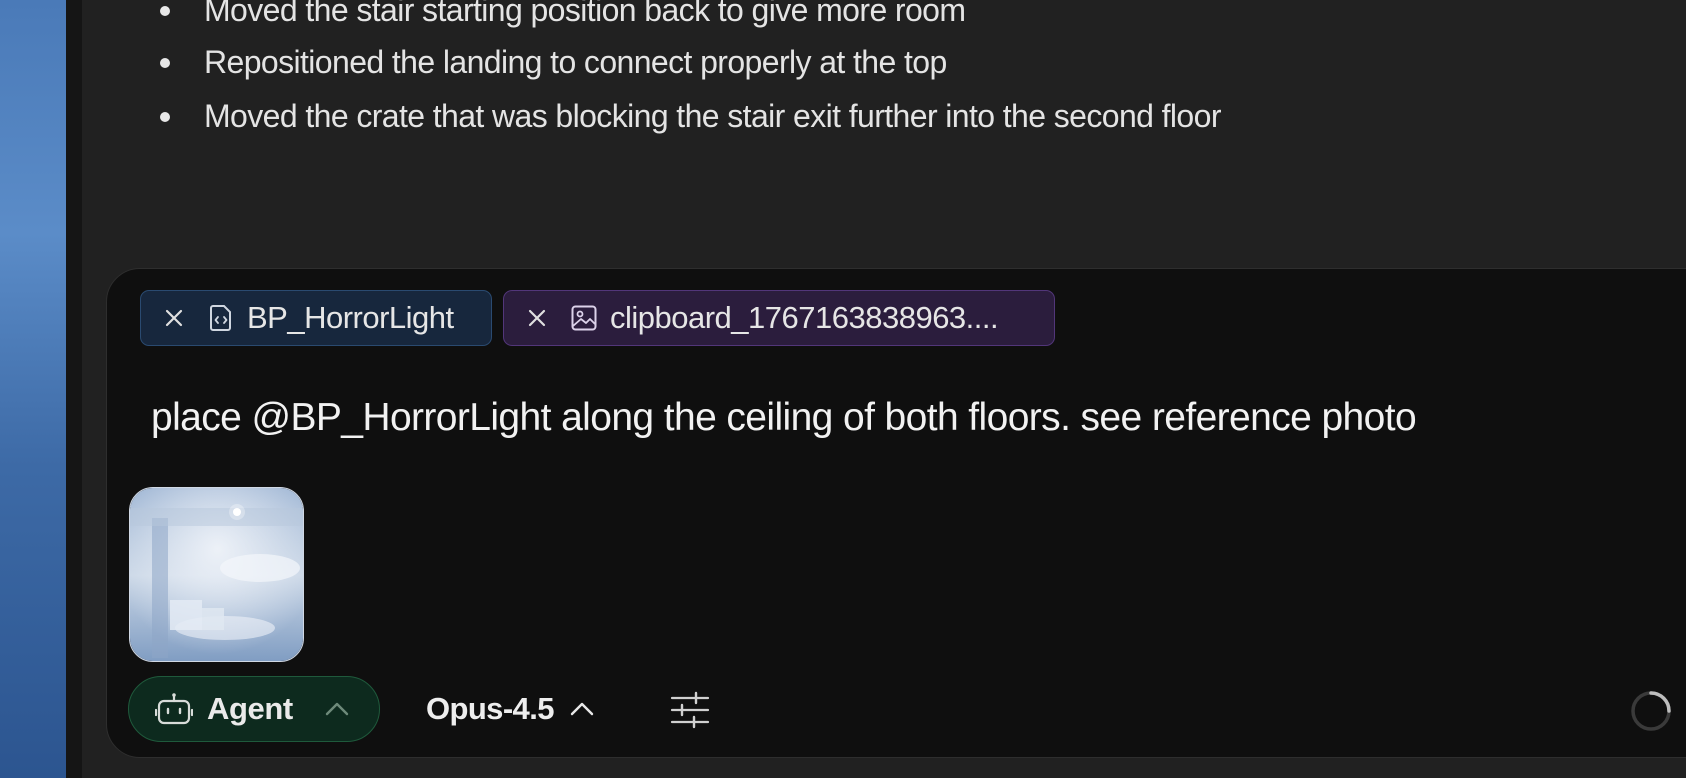 The width and height of the screenshot is (1686, 778). What do you see at coordinates (250, 708) in the screenshot?
I see `agent-mode-label: Agent` at bounding box center [250, 708].